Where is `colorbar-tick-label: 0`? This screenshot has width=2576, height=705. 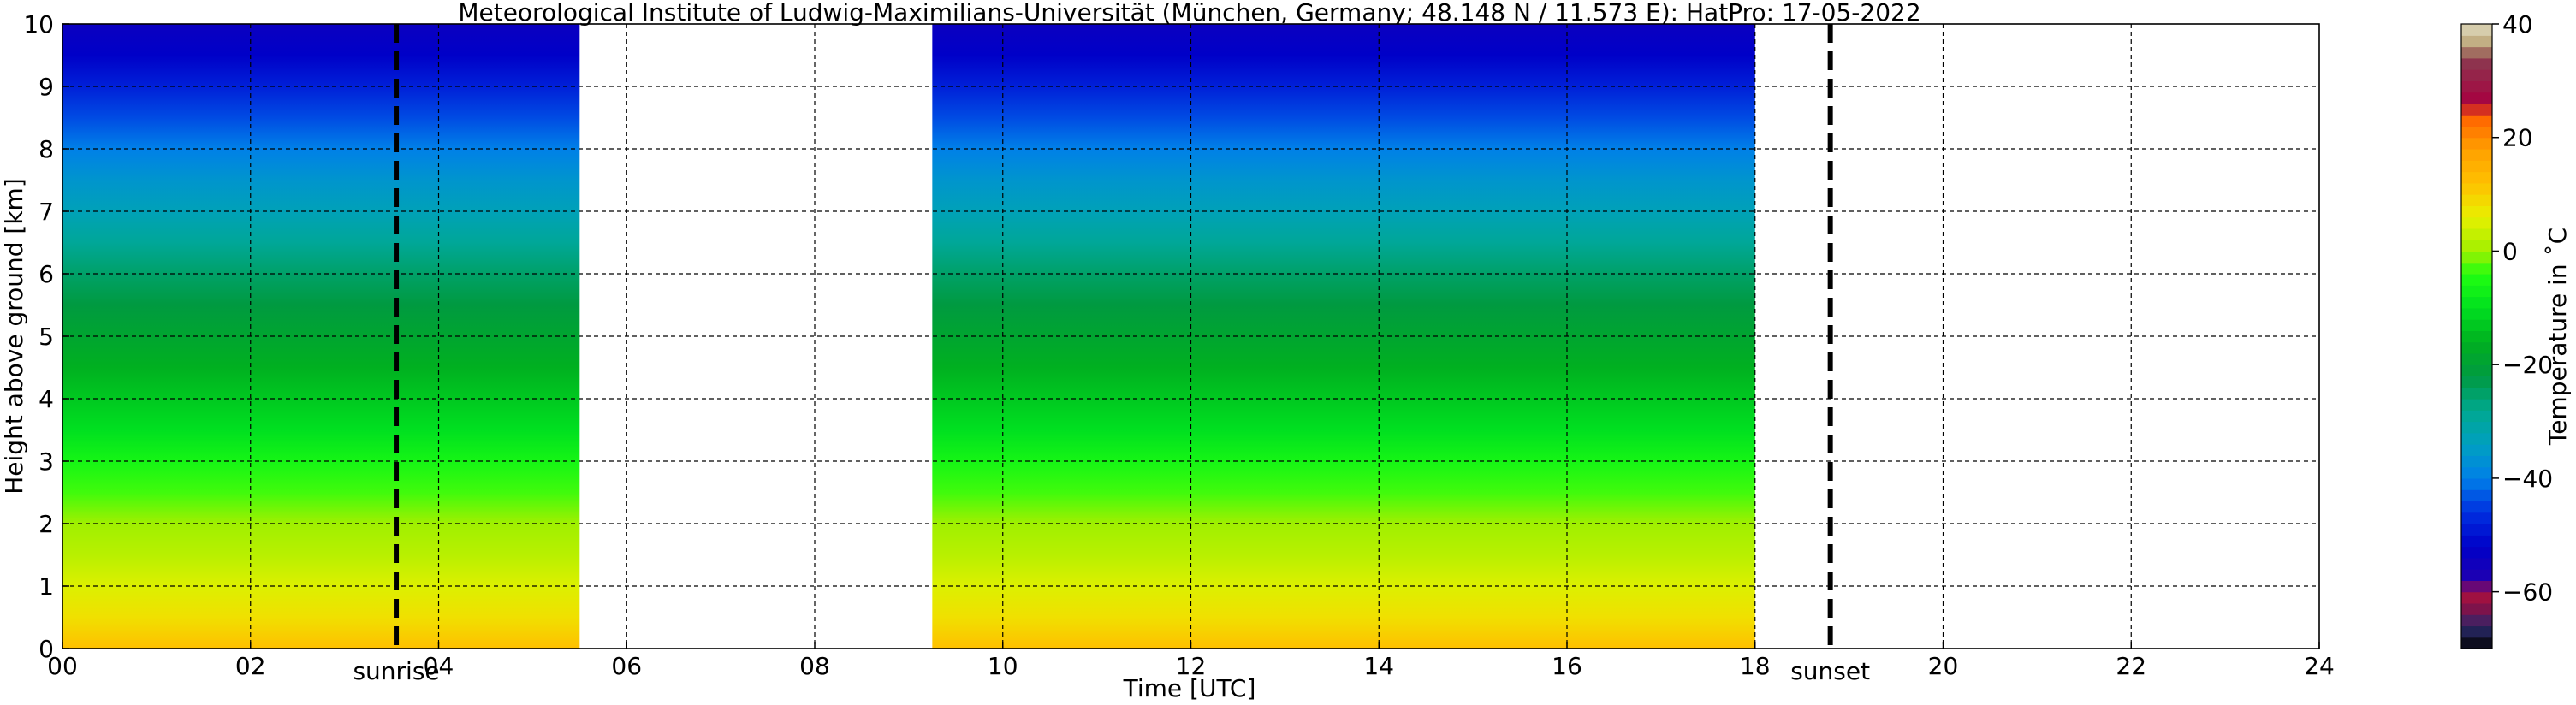
colorbar-tick-label: 0 is located at coordinates (2510, 251).